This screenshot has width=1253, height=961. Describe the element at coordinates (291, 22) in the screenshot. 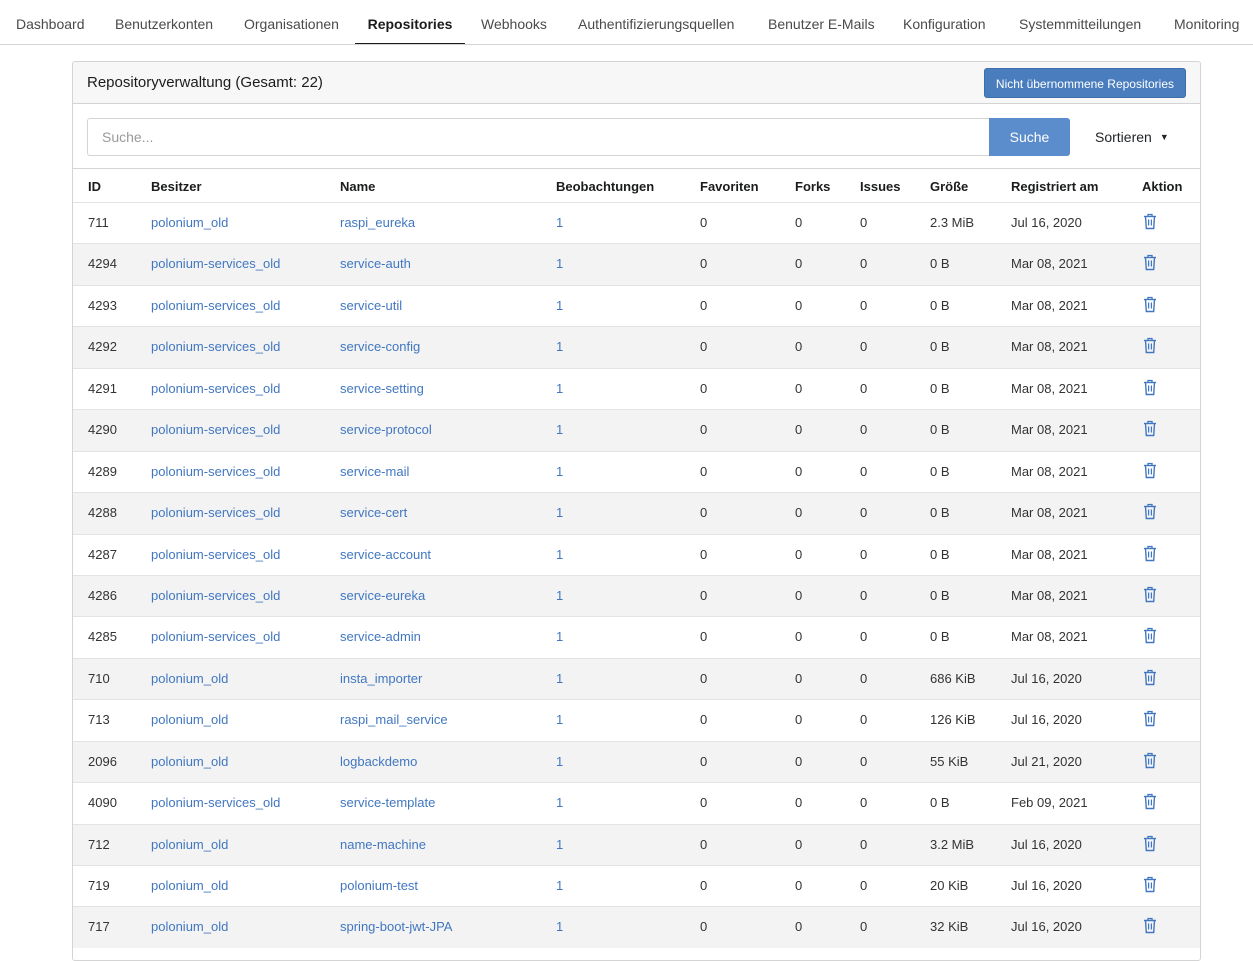

I see `tab-organizations: Organisationen` at that location.